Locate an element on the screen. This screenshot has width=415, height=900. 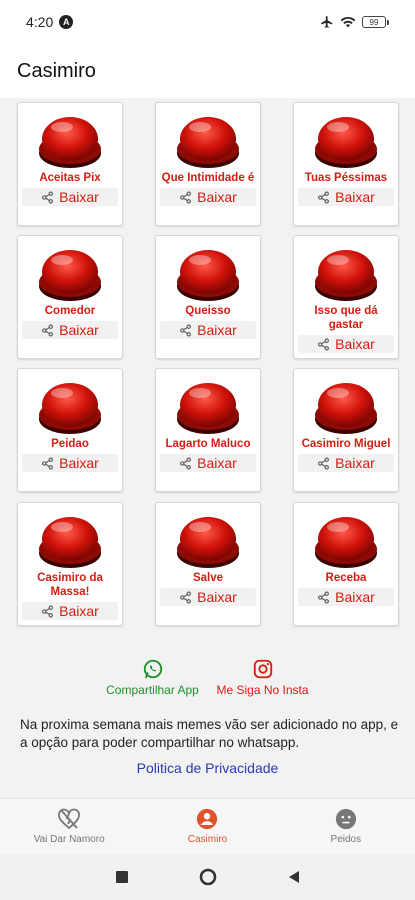
sound-card: Casimiro da Massa! Baixar is located at coordinates (70, 564).